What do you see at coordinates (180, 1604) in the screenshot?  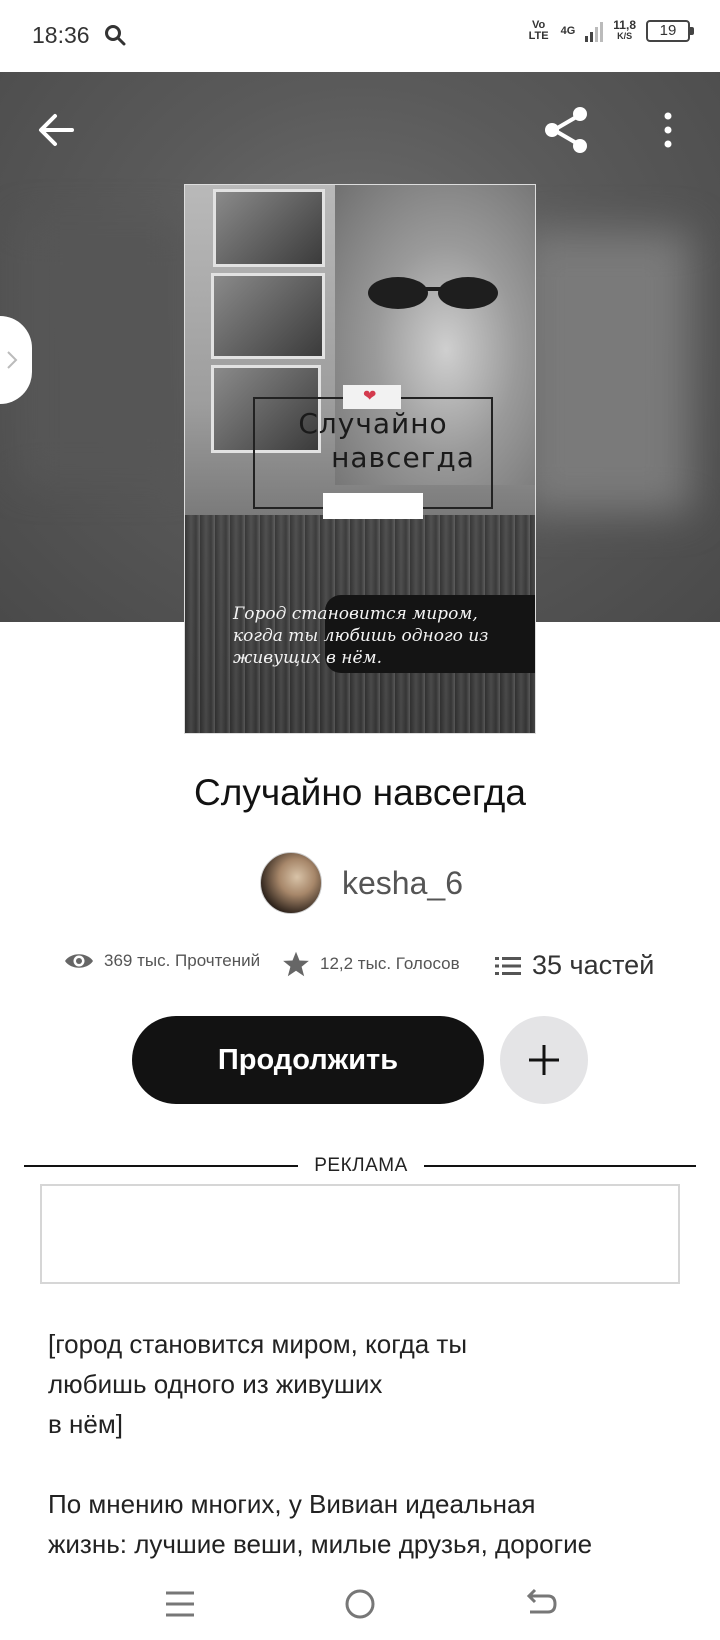 I see `menu-icon` at bounding box center [180, 1604].